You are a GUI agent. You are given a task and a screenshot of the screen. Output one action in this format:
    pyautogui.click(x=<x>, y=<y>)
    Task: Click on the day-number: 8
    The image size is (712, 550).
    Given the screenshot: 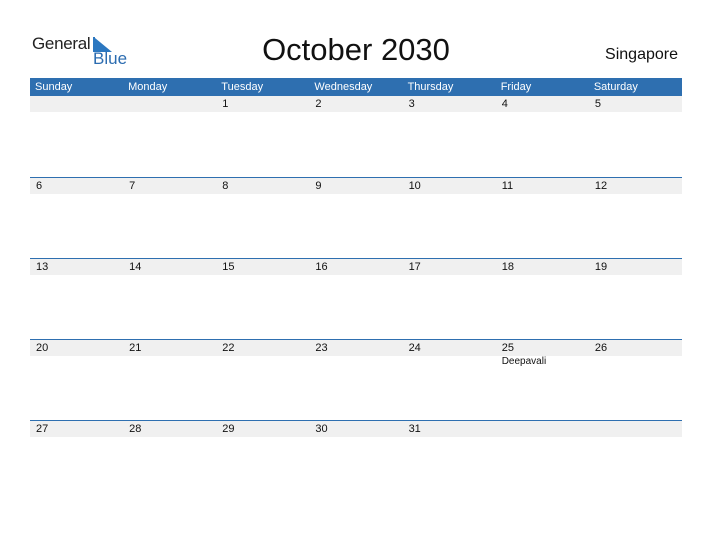 What is the action you would take?
    pyautogui.click(x=225, y=186)
    